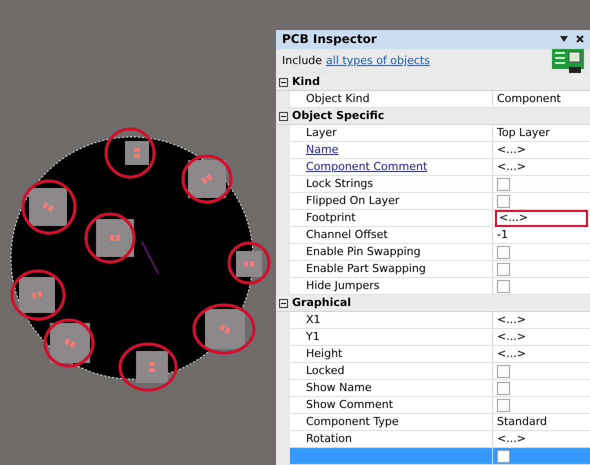 The height and width of the screenshot is (465, 590). What do you see at coordinates (329, 438) in the screenshot?
I see `property-label: Rotation` at bounding box center [329, 438].